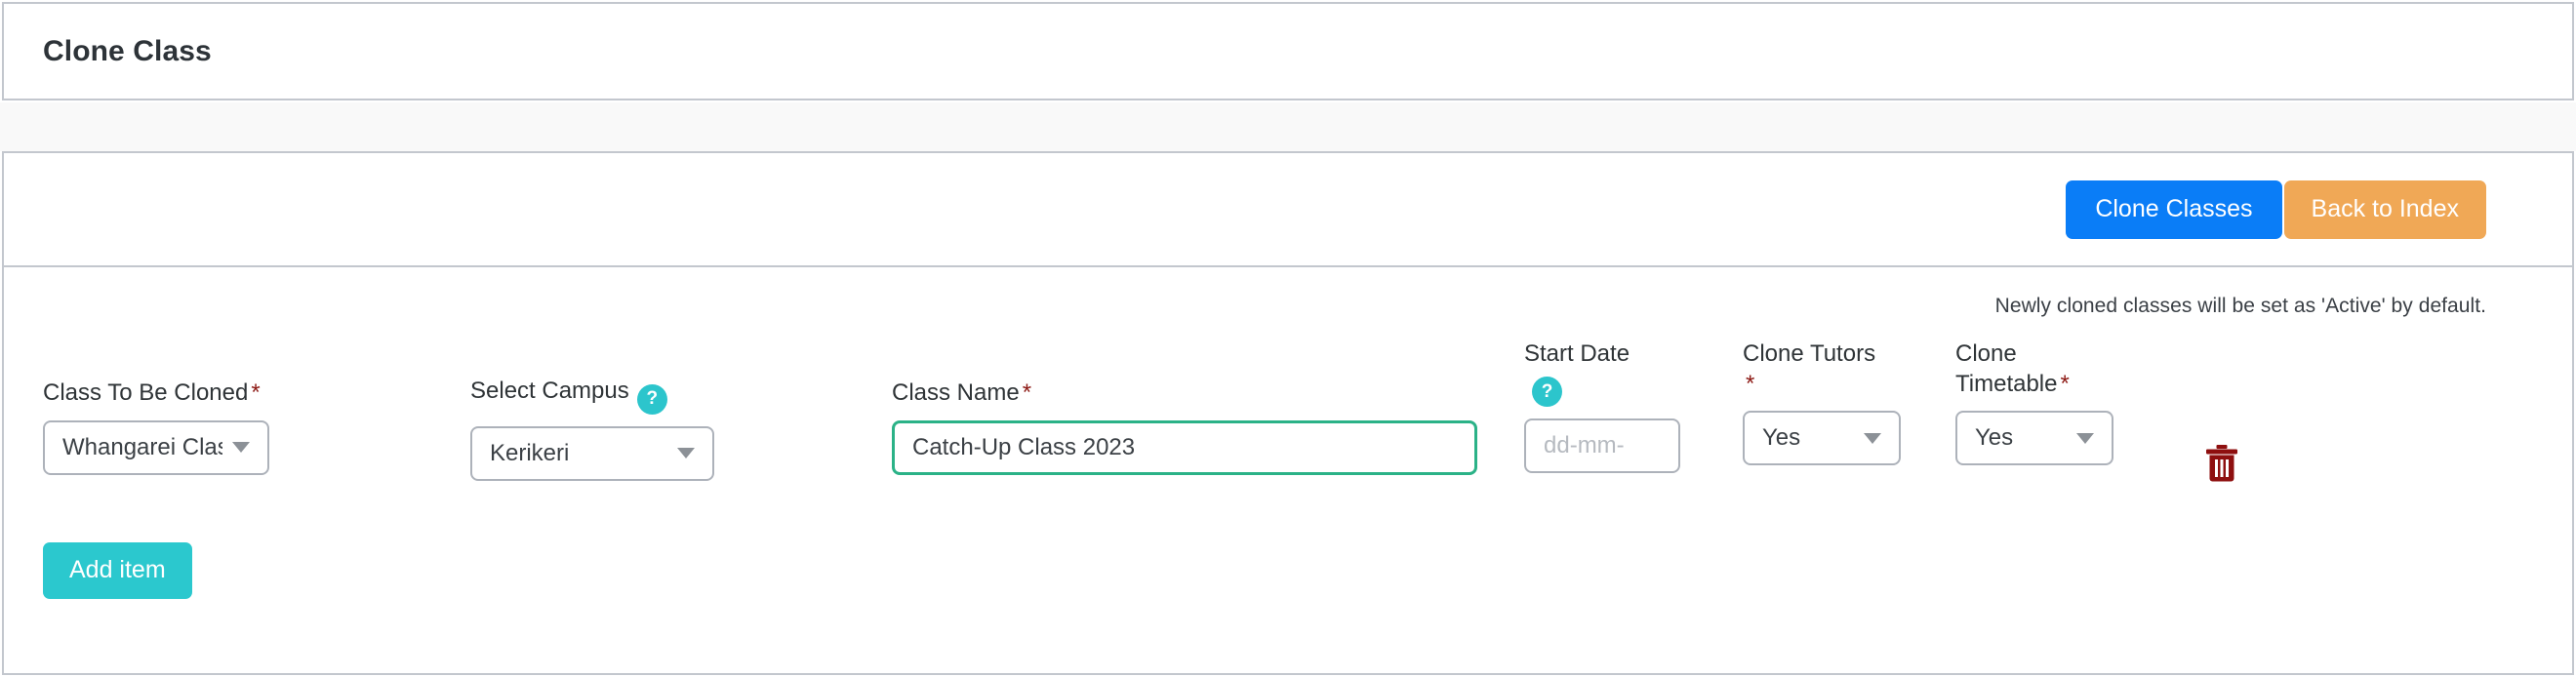  I want to click on start-date-input: dd-mm-, so click(1602, 446).